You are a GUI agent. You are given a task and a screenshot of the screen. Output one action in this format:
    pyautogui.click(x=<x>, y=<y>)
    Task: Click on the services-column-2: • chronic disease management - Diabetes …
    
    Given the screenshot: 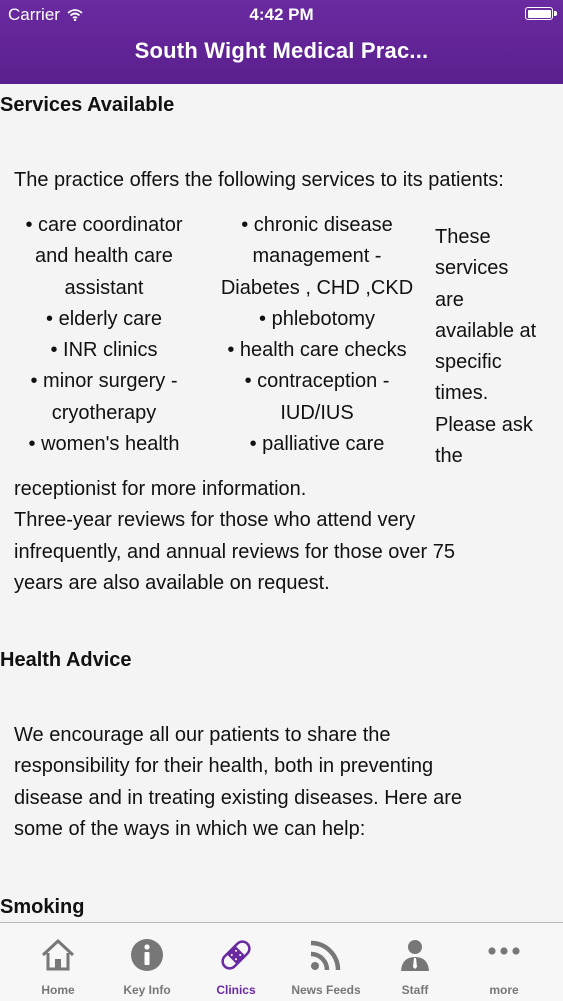 What is the action you would take?
    pyautogui.click(x=317, y=335)
    